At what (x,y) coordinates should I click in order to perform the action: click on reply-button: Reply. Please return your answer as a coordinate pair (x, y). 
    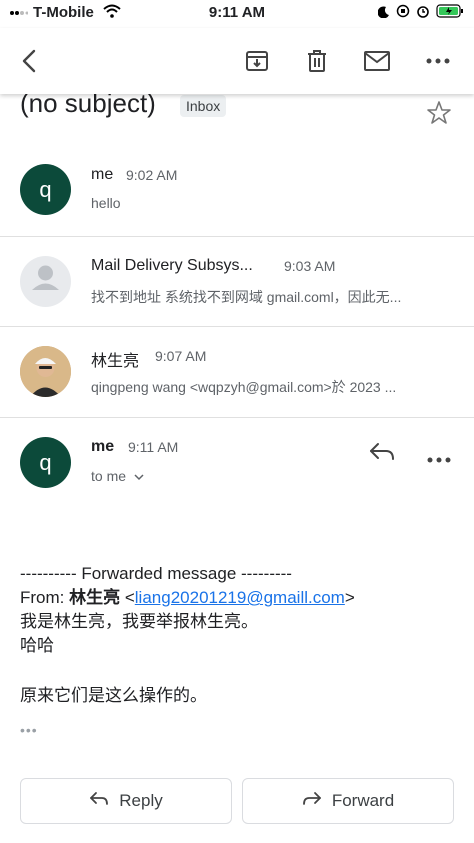
    Looking at the image, I should click on (126, 801).